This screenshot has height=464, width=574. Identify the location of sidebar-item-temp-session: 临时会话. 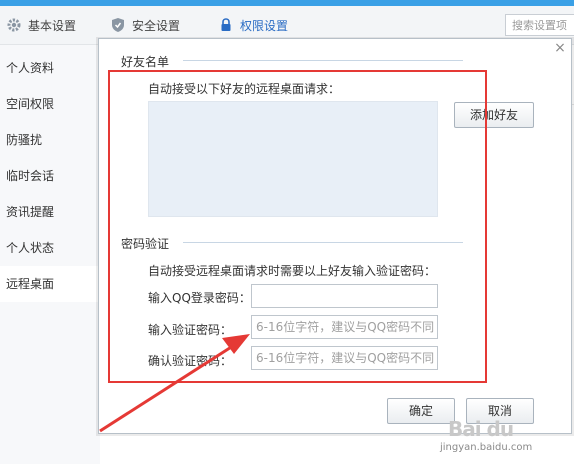
(50, 176).